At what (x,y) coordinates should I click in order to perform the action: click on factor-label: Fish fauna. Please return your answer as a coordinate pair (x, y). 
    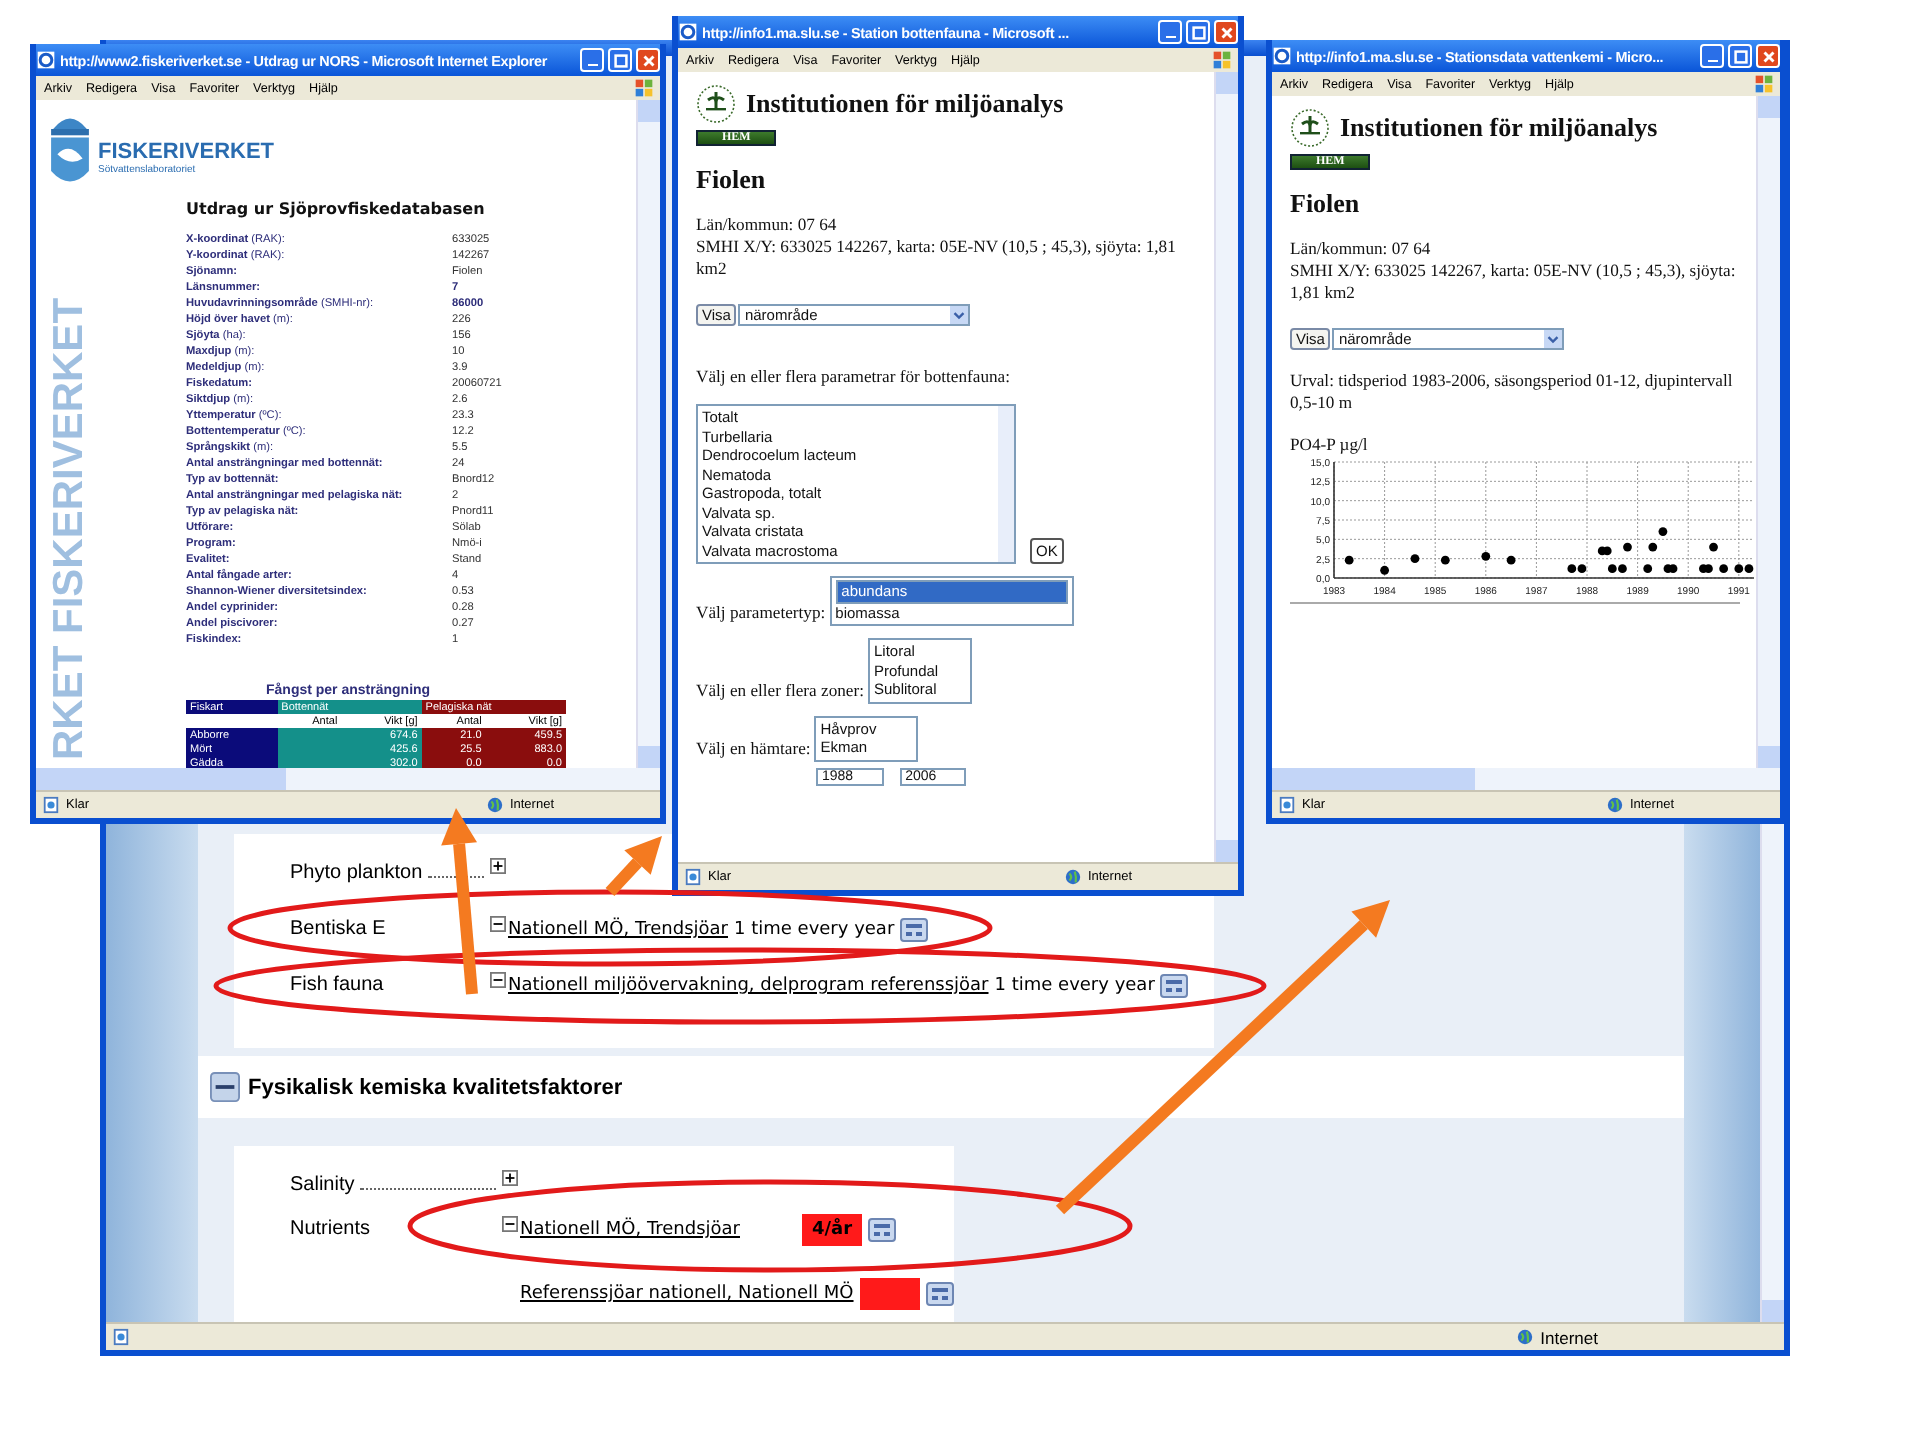
    Looking at the image, I should click on (337, 986).